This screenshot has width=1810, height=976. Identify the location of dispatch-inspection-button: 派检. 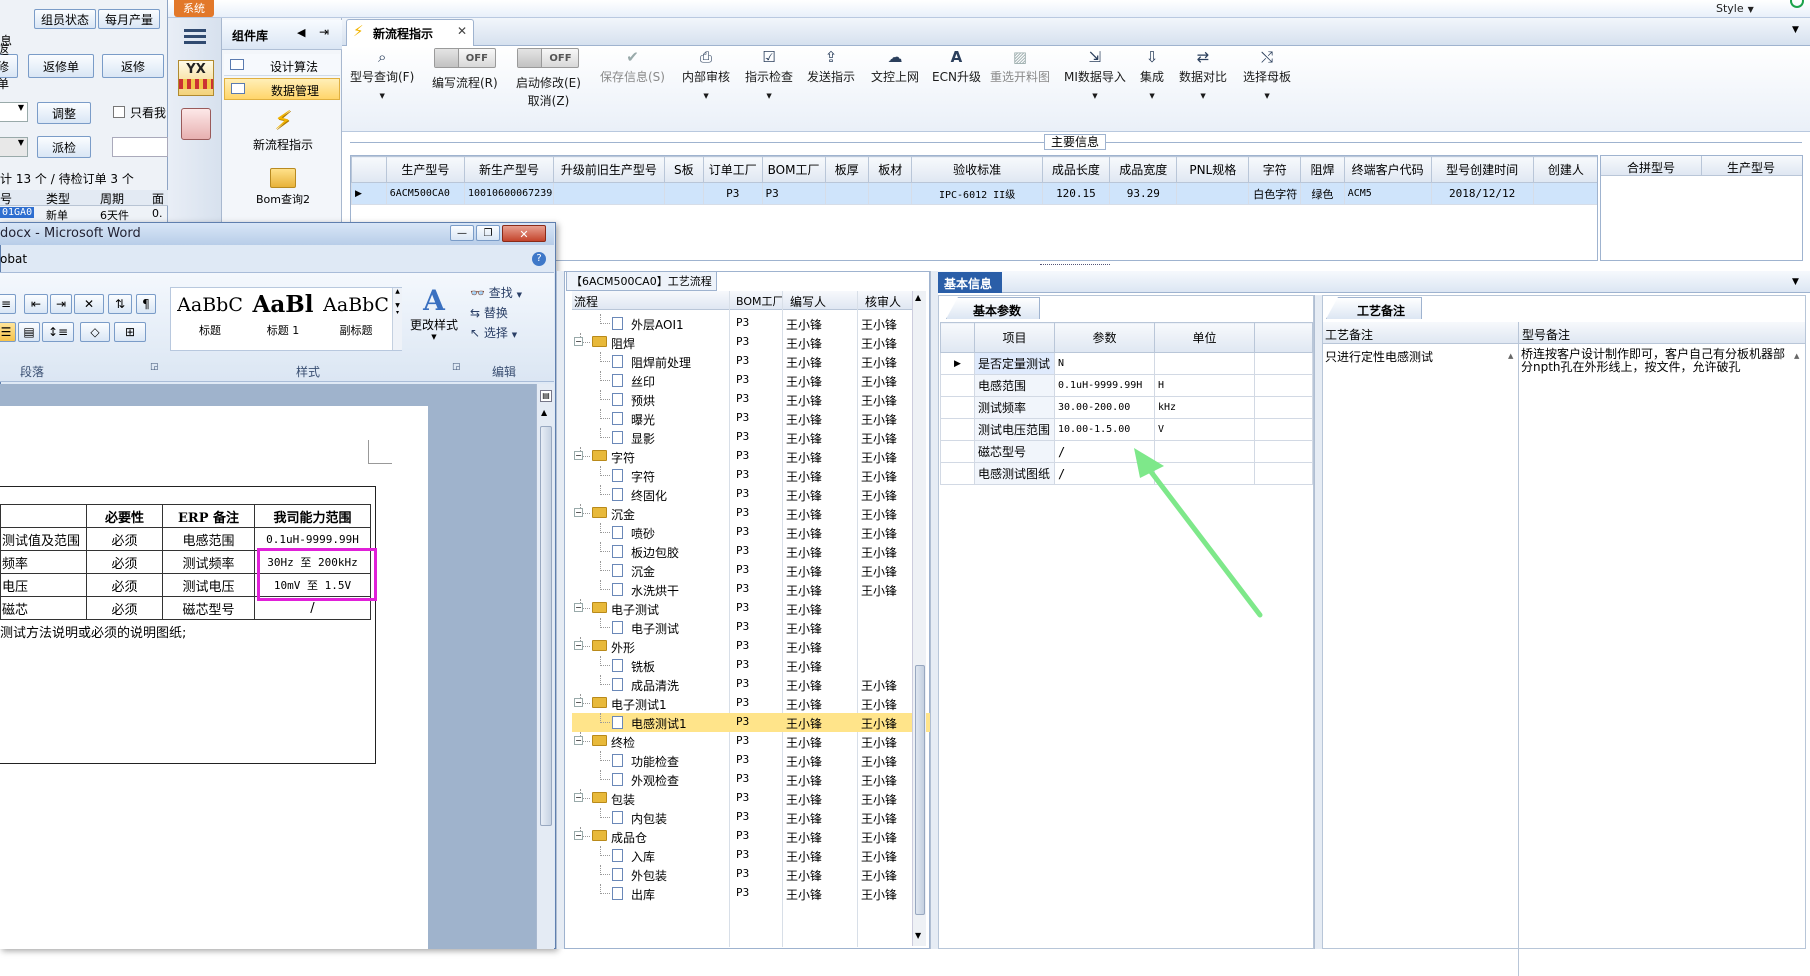
(64, 147).